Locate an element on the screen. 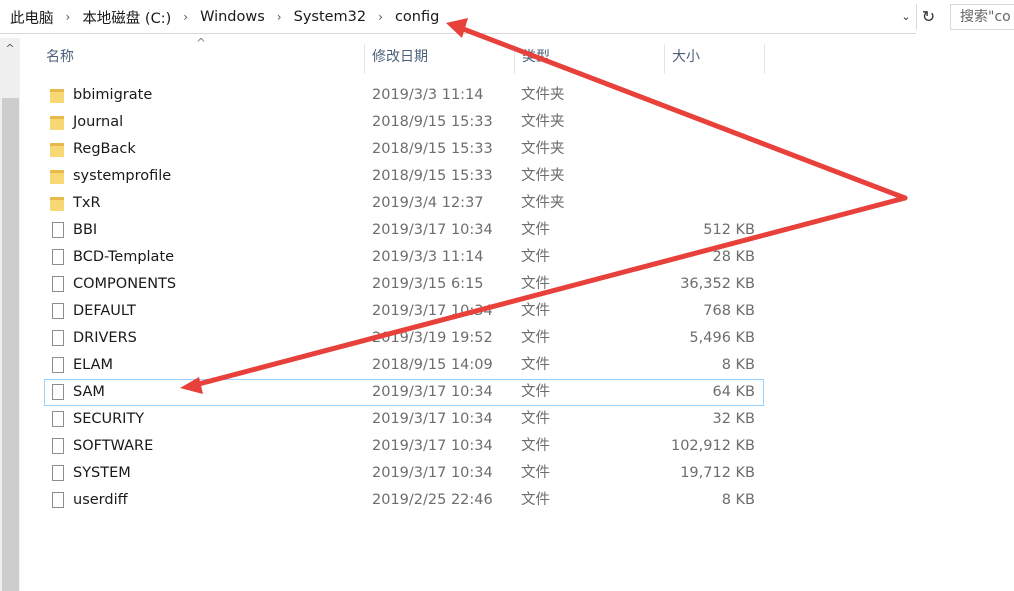 This screenshot has width=1014, height=591. list-item: SYSTEM 2019/3/17 10:34 文件 19,712 KB is located at coordinates (404, 473).